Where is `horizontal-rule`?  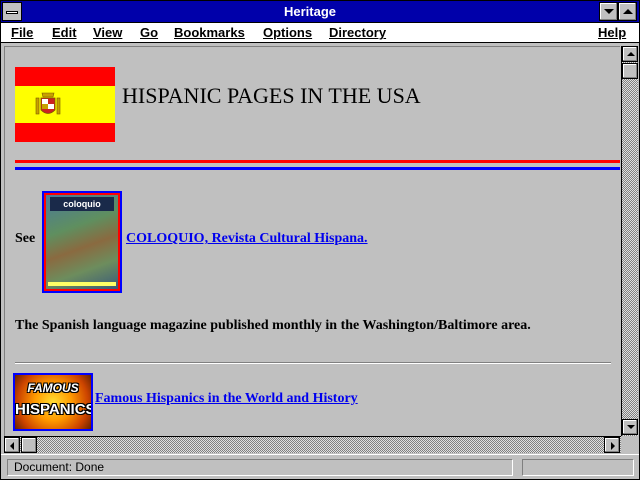 horizontal-rule is located at coordinates (313, 363).